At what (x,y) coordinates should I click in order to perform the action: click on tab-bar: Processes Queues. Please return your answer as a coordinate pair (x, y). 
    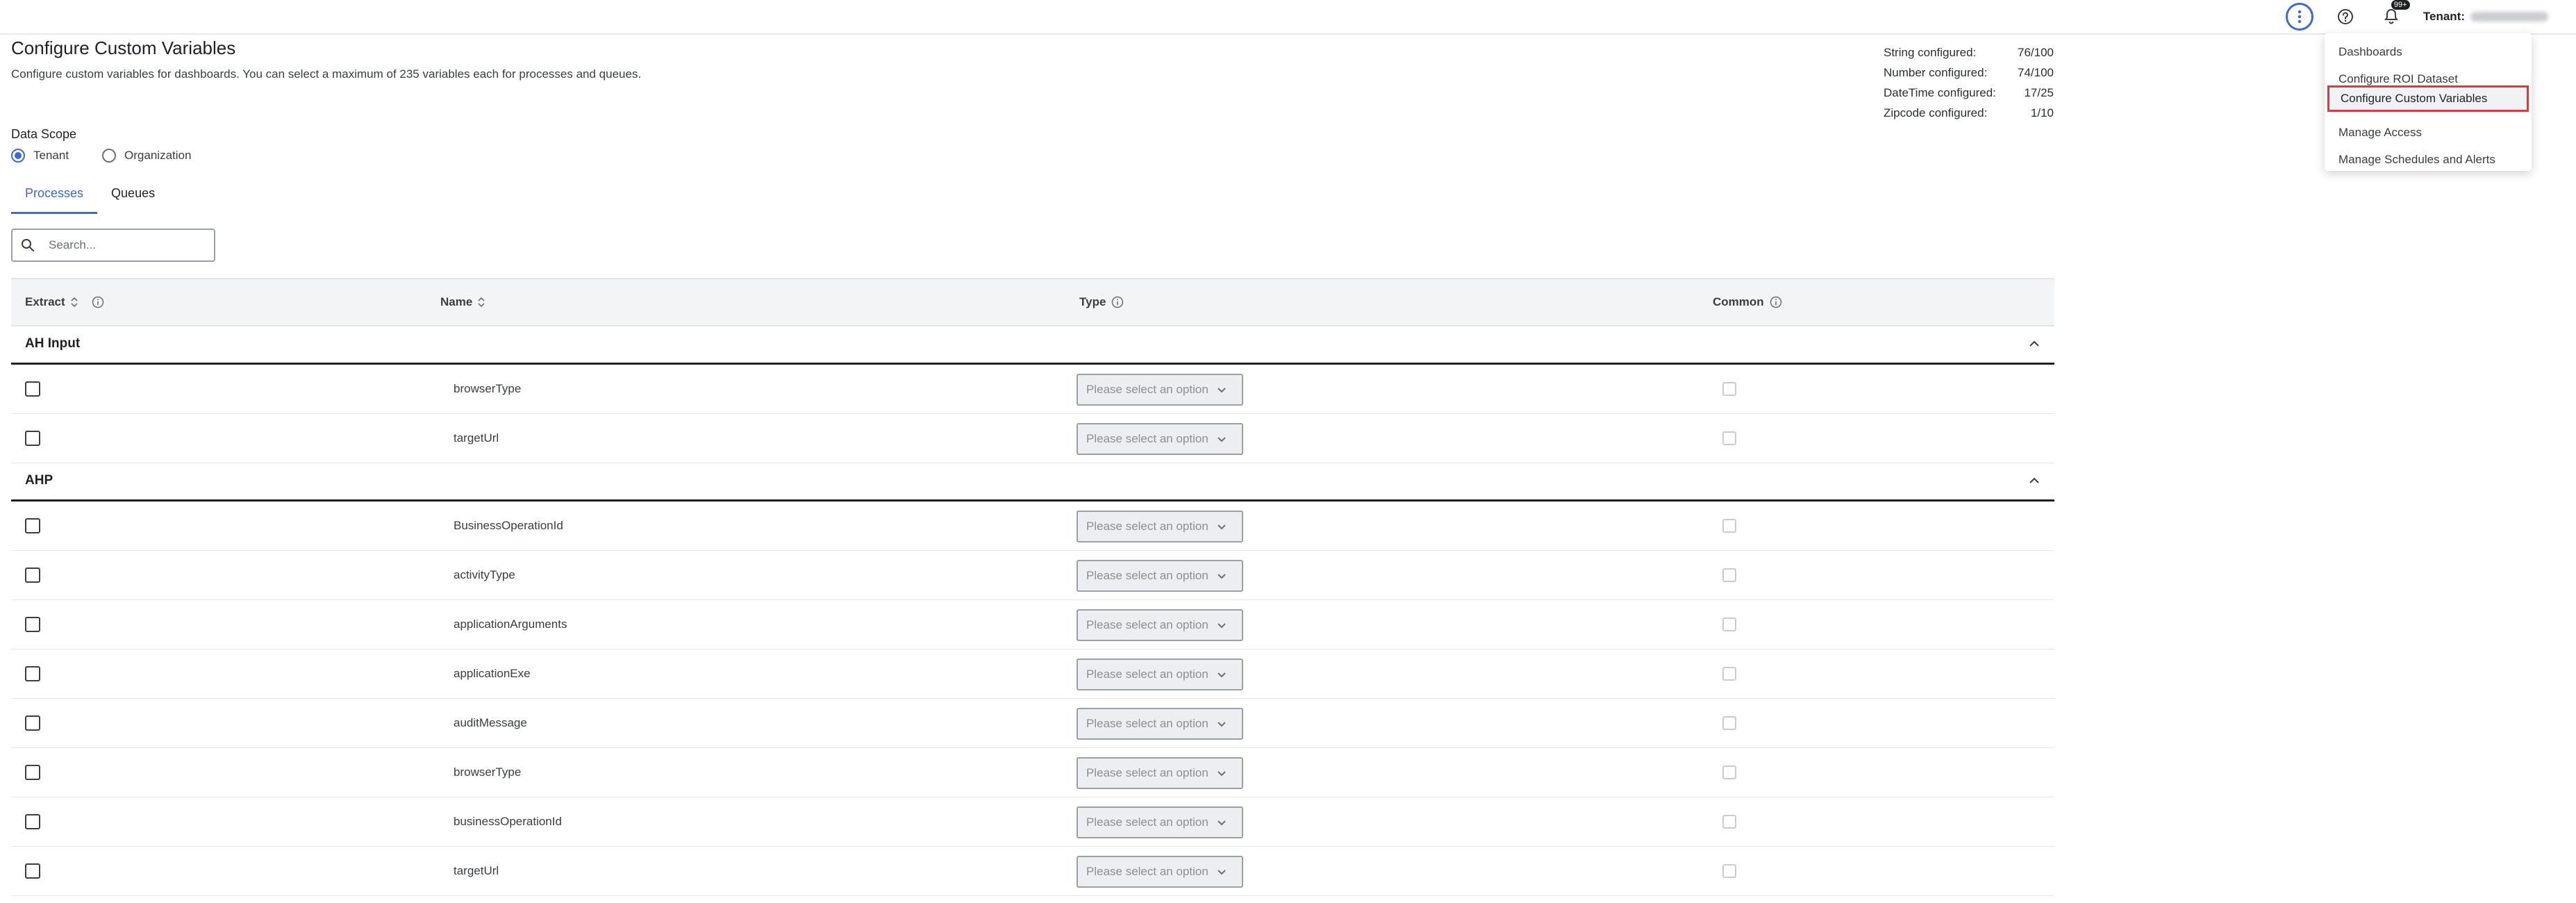
    Looking at the image, I should click on (90, 198).